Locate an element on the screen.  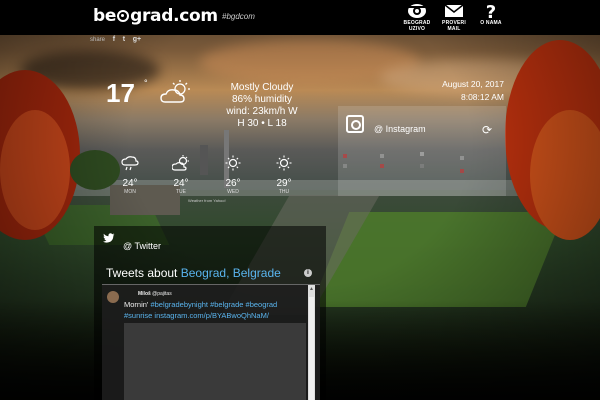
current-date: August 20, 2017 is located at coordinates (473, 84).